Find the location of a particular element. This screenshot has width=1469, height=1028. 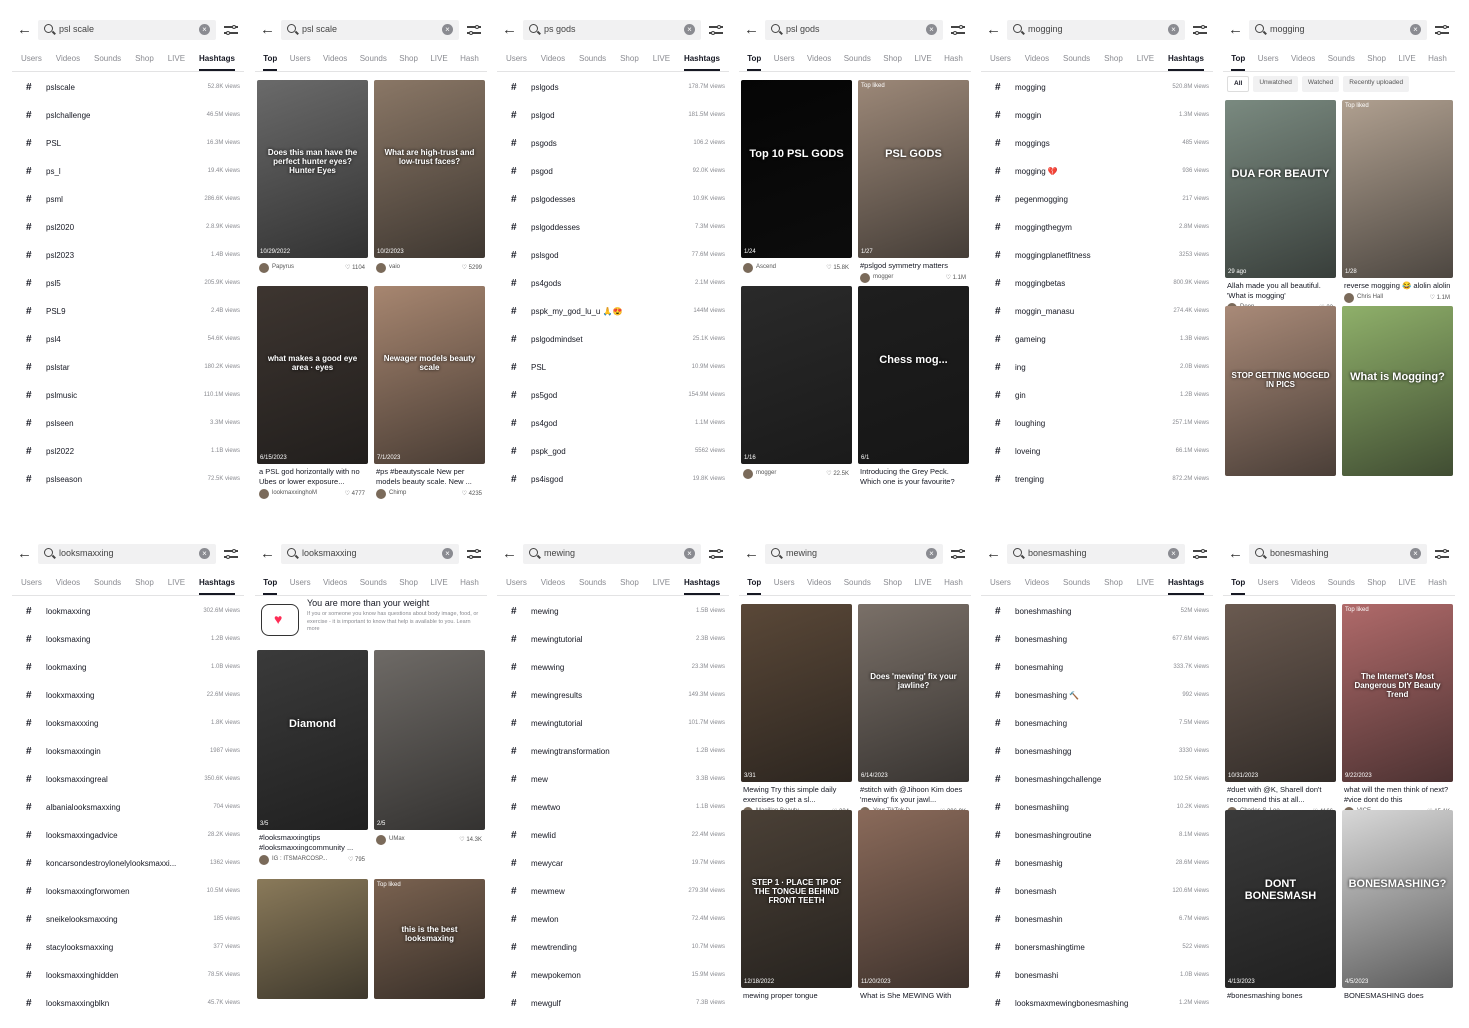

hashtag-row: # mewingtutorial 2.3B views is located at coordinates (613, 640).